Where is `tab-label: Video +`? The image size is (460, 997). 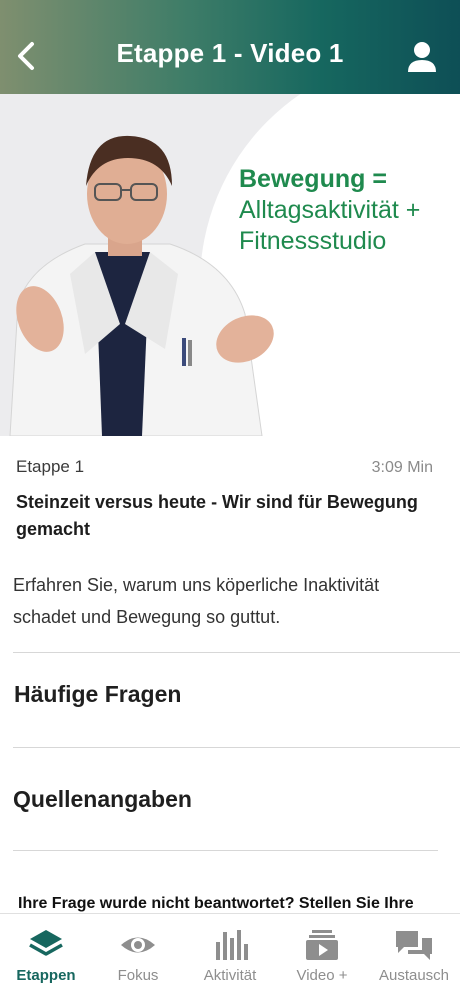 tab-label: Video + is located at coordinates (322, 975).